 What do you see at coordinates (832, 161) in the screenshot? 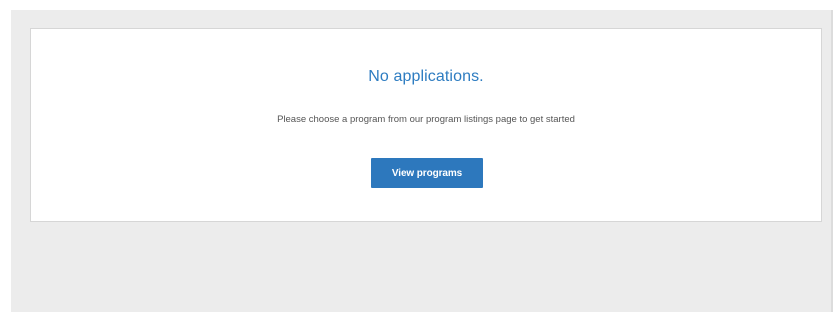
I see `scrollbar-edge` at bounding box center [832, 161].